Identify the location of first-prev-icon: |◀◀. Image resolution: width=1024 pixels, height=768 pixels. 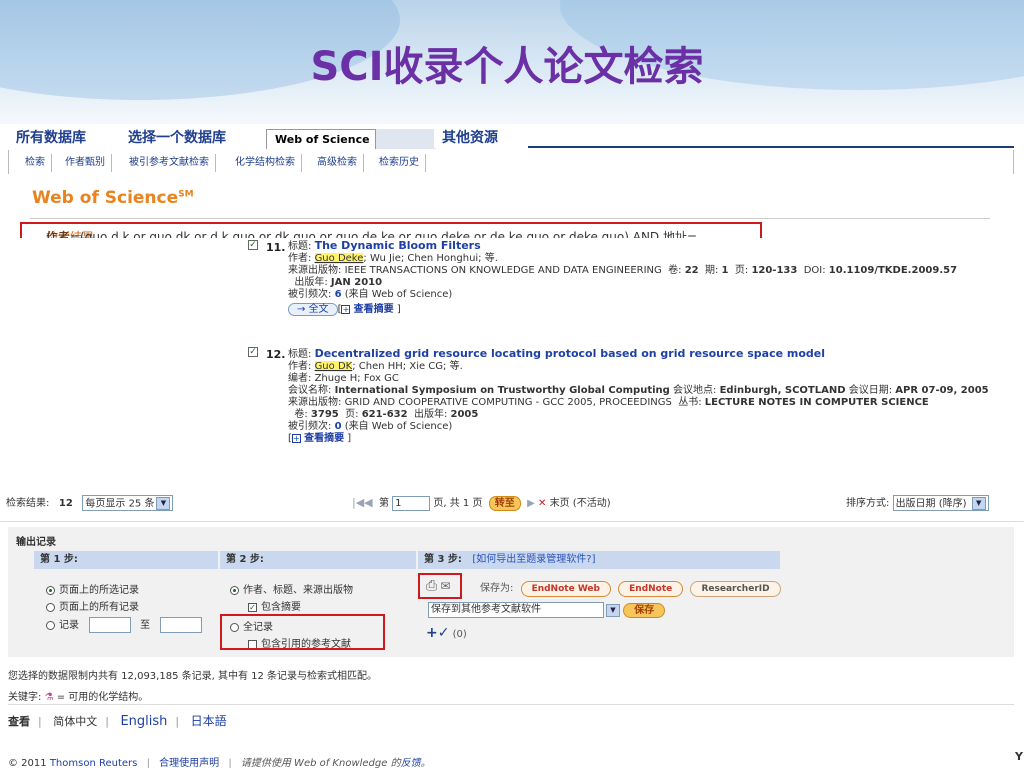
(362, 502).